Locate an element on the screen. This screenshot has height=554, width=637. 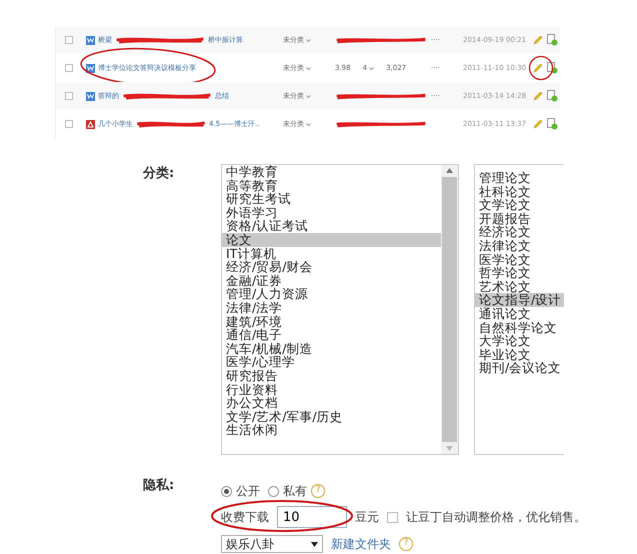
list-option: 论文指导/设计 is located at coordinates (519, 300).